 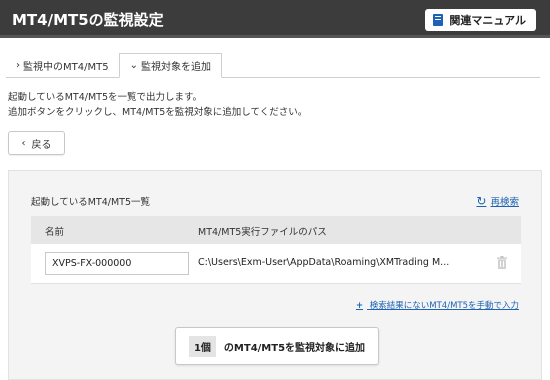 What do you see at coordinates (23, 143) in the screenshot?
I see `chevron-left-icon: ‹` at bounding box center [23, 143].